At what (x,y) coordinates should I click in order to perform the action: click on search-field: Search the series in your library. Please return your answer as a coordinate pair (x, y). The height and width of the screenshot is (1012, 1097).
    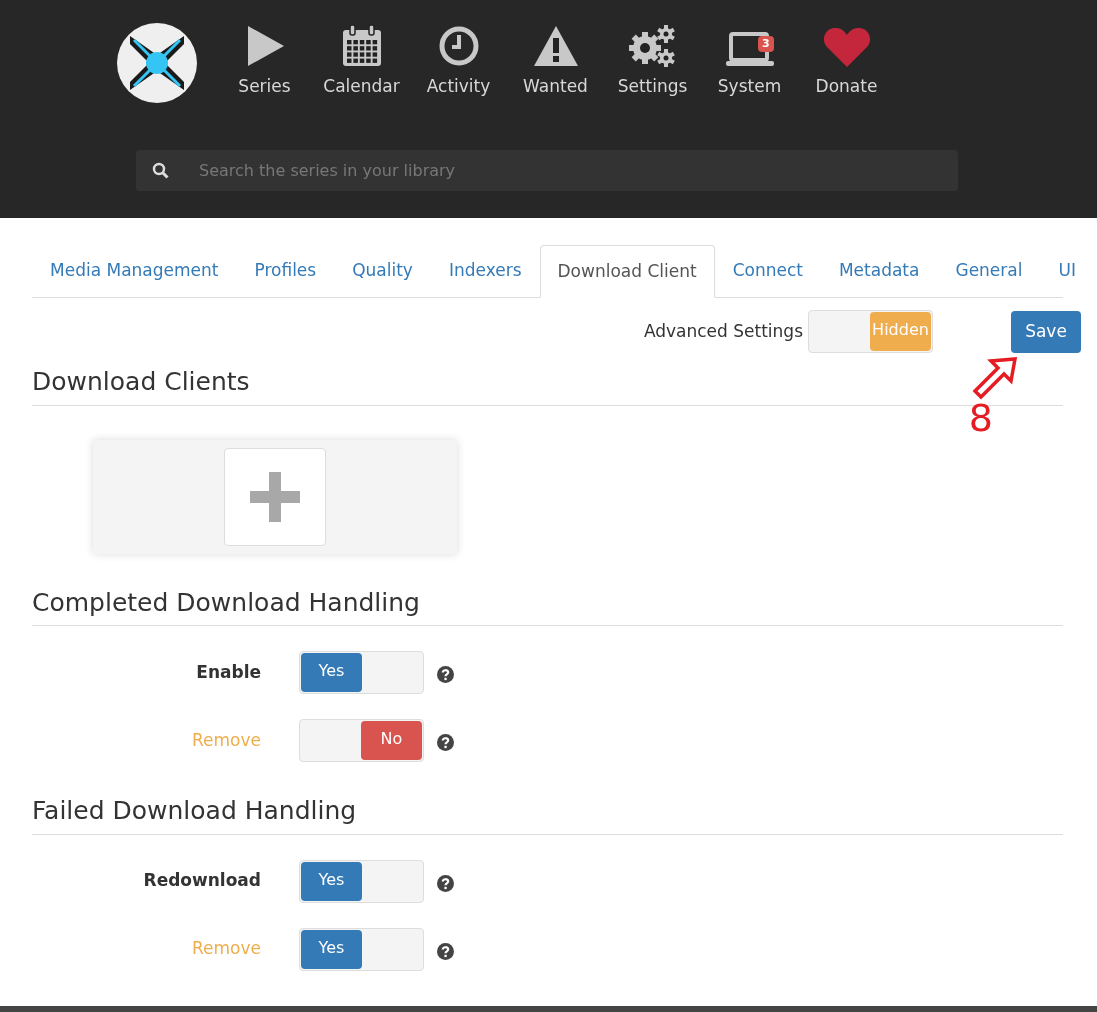
    Looking at the image, I should click on (547, 170).